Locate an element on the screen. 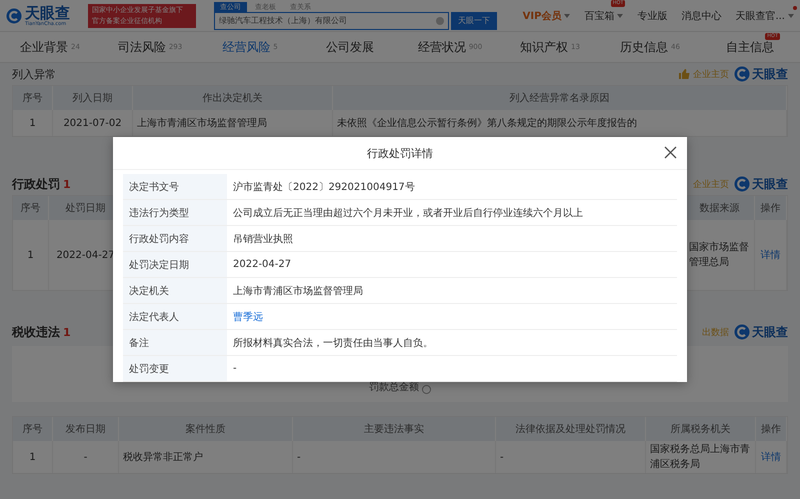 The height and width of the screenshot is (499, 800). table-cell-text: 税收异常非正常户 is located at coordinates (163, 457).